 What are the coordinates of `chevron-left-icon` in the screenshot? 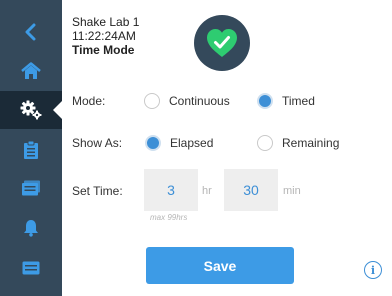 It's located at (30, 32).